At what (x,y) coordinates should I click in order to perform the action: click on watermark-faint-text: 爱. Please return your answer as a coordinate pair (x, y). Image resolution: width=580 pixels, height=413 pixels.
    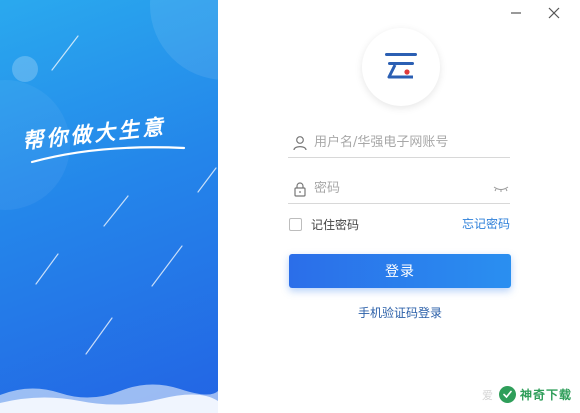
    Looking at the image, I should click on (487, 395).